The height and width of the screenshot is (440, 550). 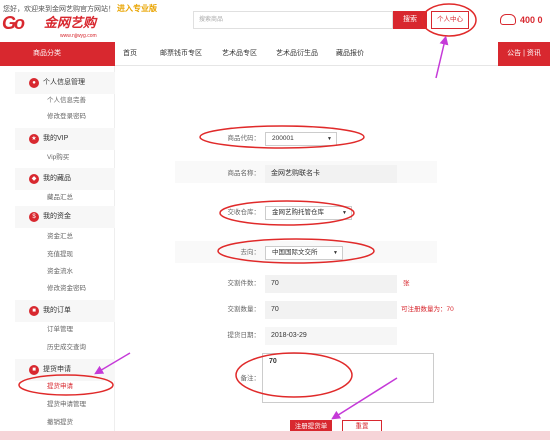 I want to click on warehouse-label: 交收仓库：, so click(x=244, y=212).